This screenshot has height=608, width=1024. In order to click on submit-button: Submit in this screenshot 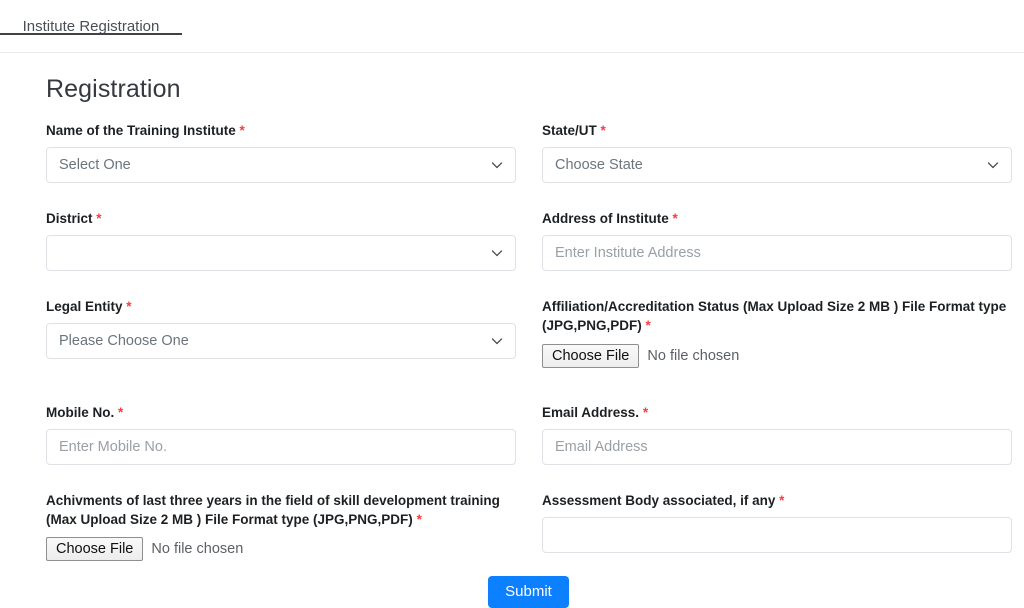, I will do `click(528, 592)`.